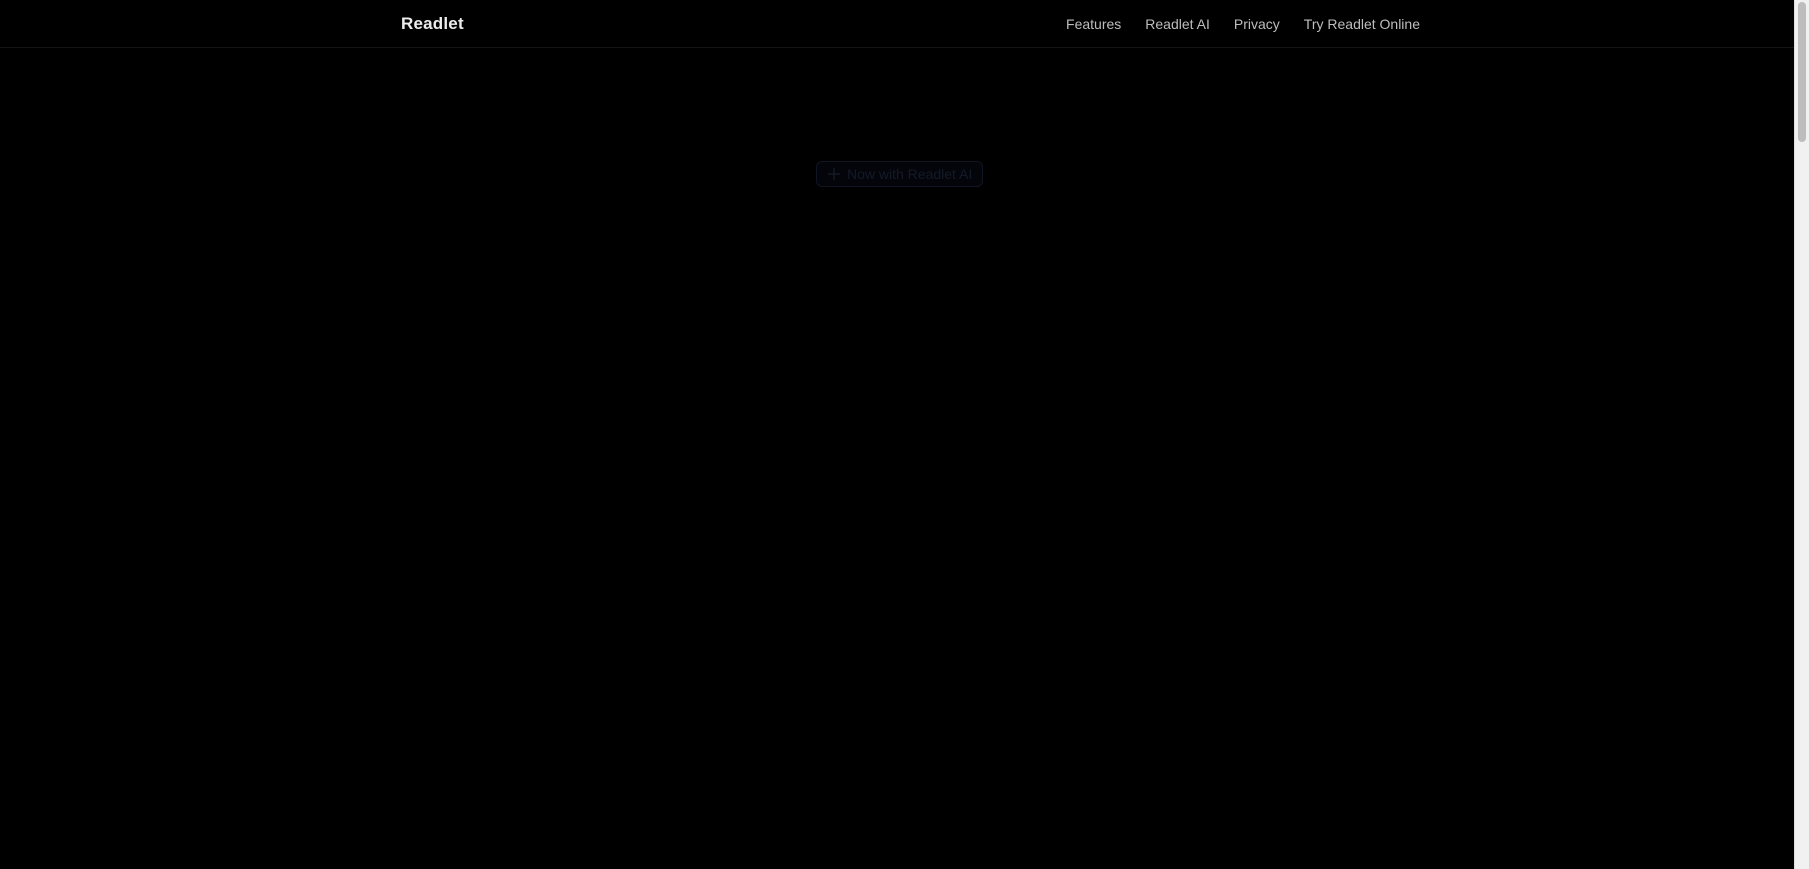 This screenshot has width=1809, height=869. Describe the element at coordinates (1801, 434) in the screenshot. I see `vertical-scrollbar` at that location.